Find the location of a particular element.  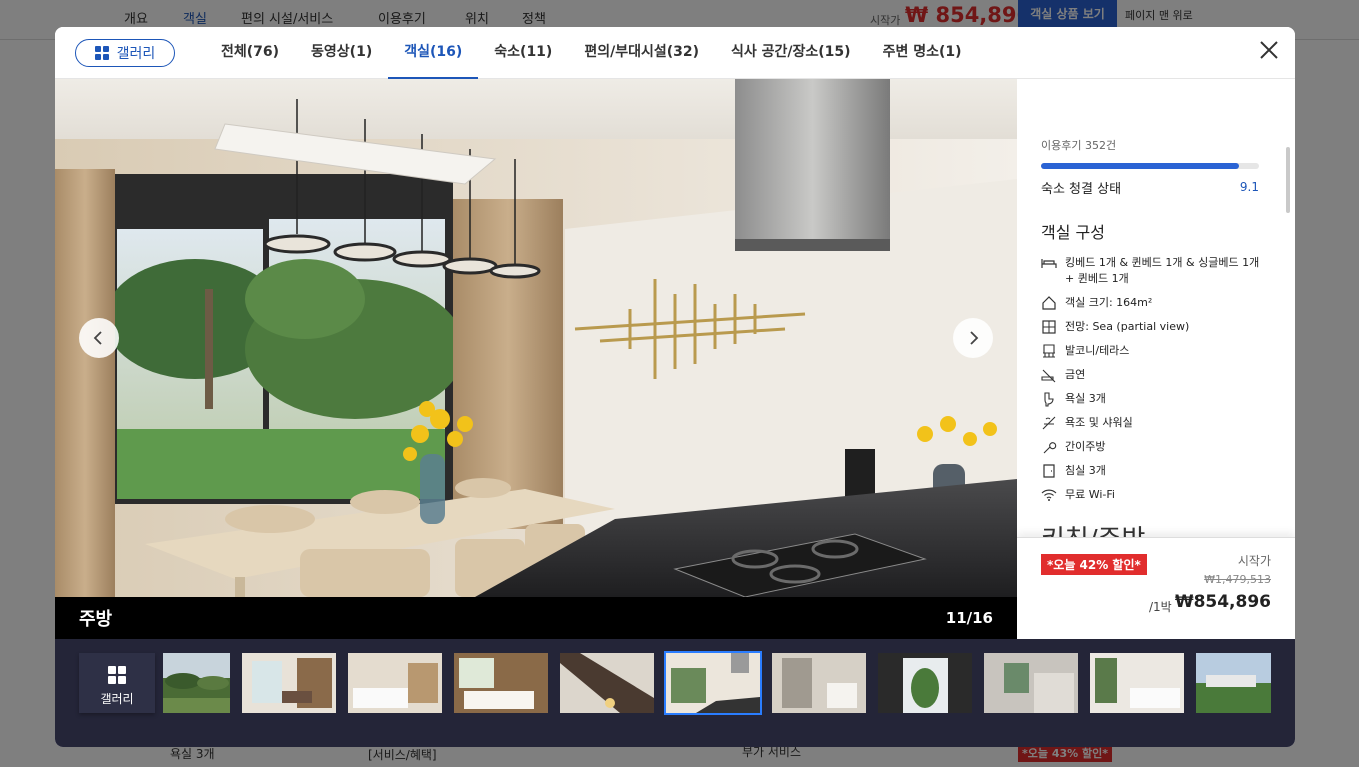

cleanliness-score: 9.1 is located at coordinates (1249, 187).